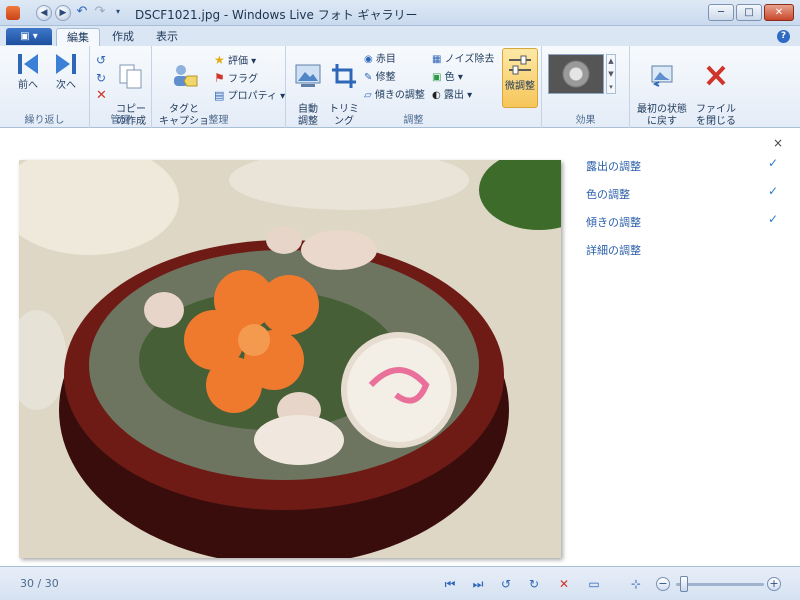 The image size is (800, 600). I want to click on adjust-exposure-item: 露出の調整, so click(613, 166).